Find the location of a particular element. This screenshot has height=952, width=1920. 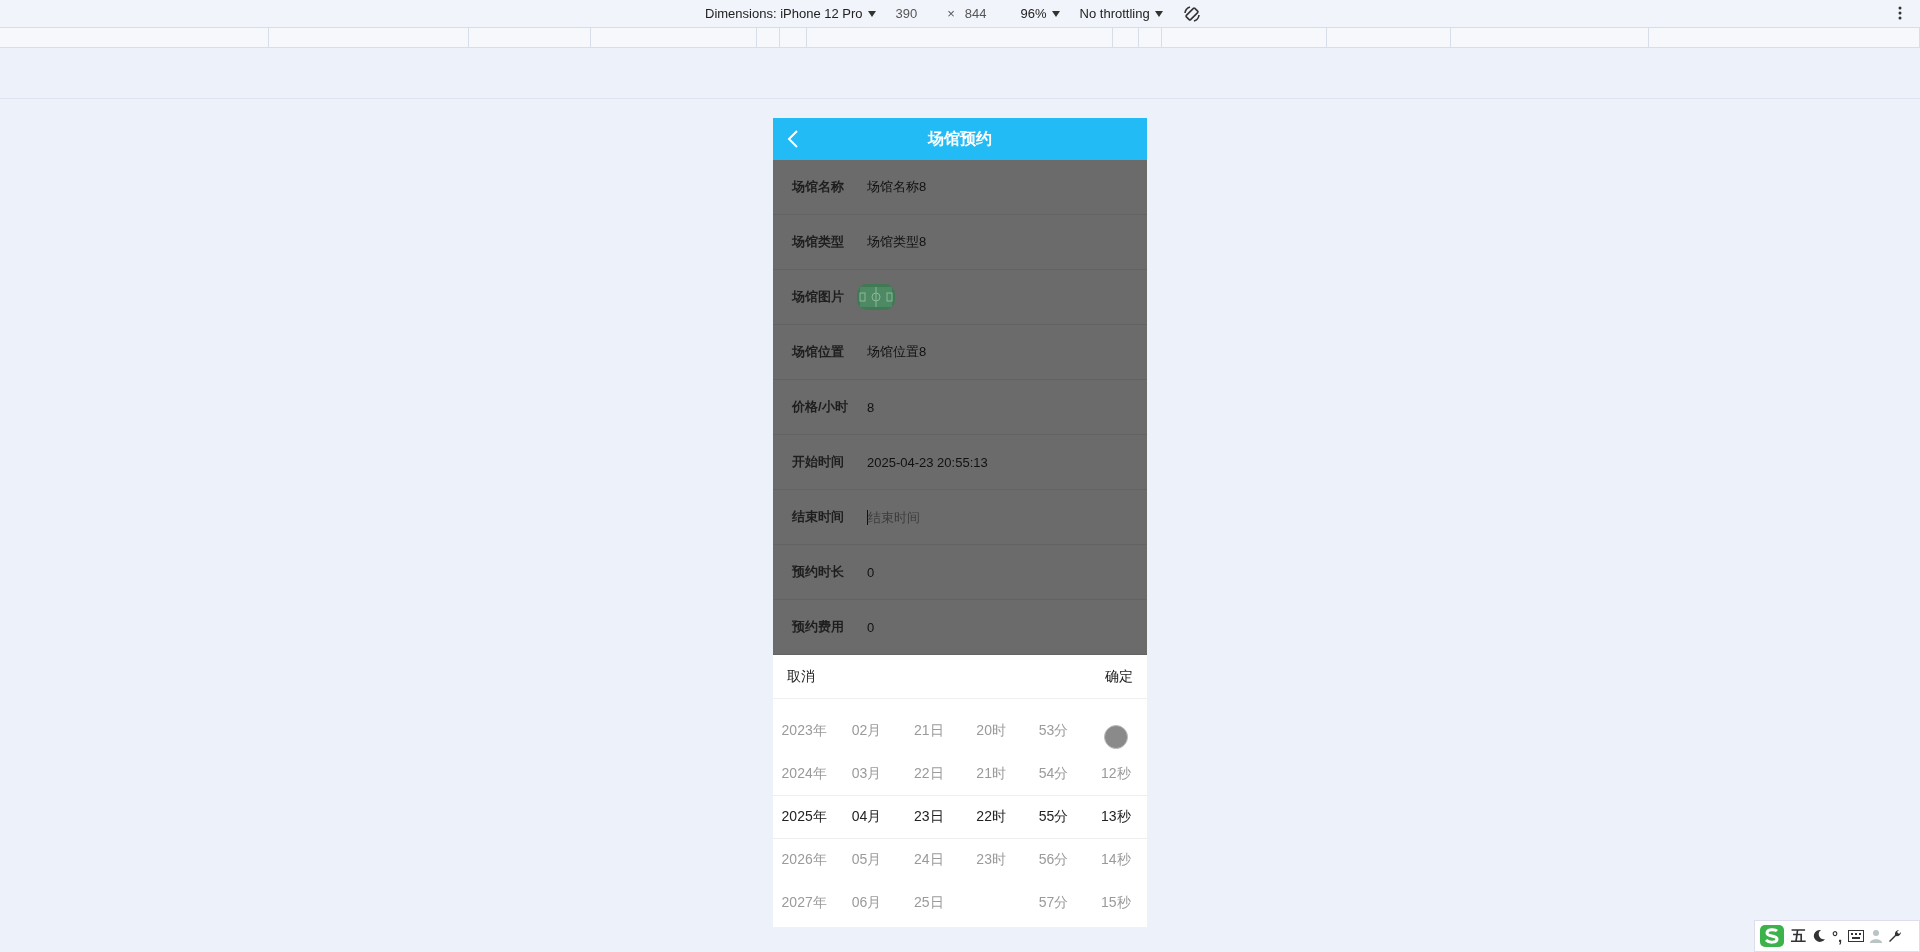

picker-option: 53分 is located at coordinates (1053, 730).